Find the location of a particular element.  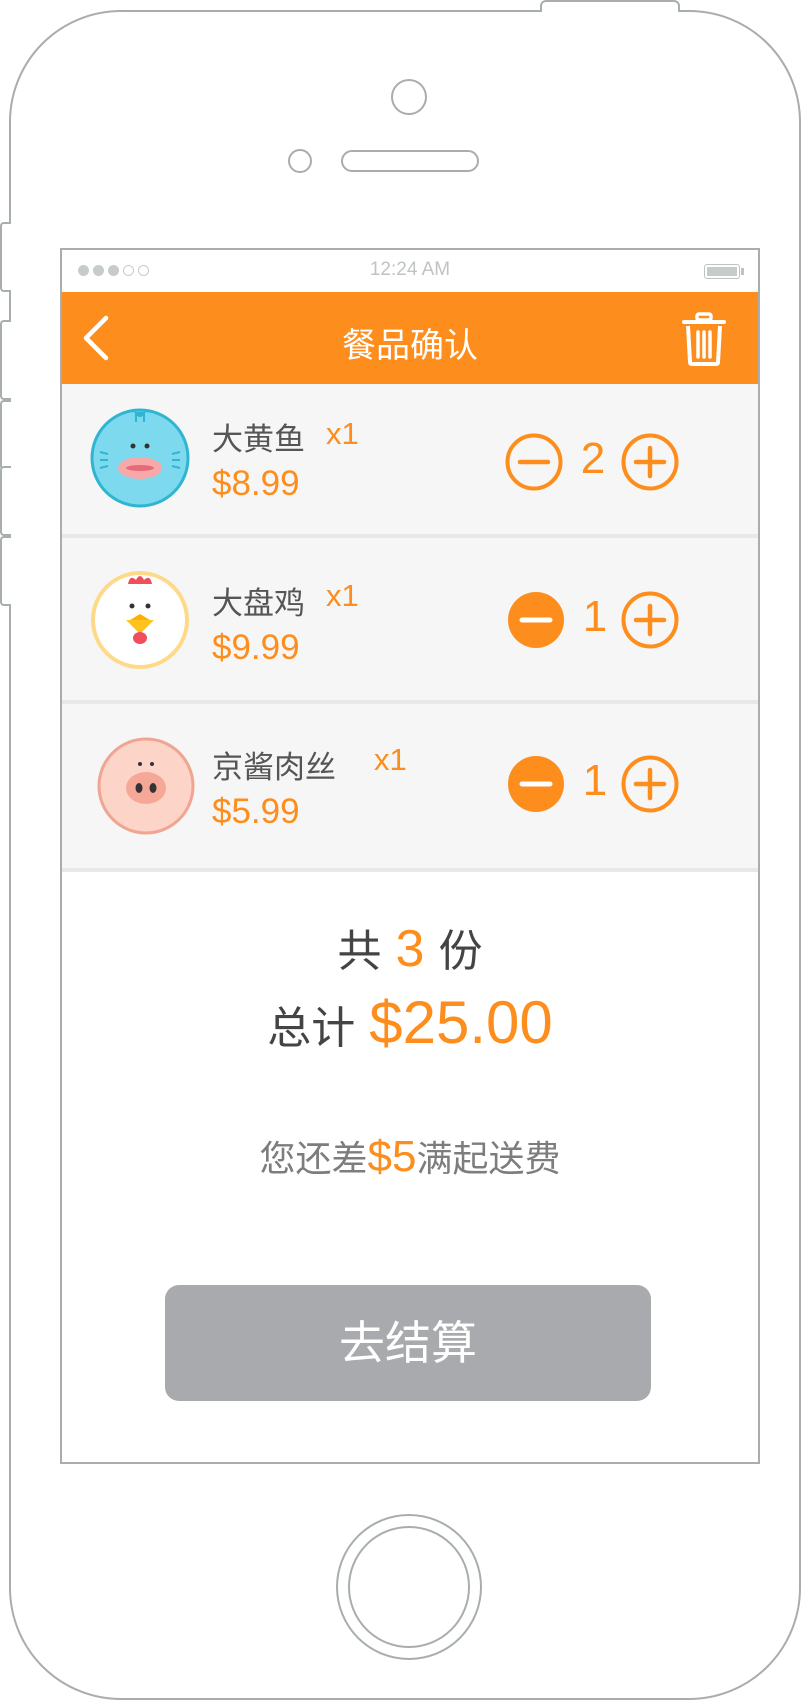

hint-prefix: 您还差 is located at coordinates (313, 1159).